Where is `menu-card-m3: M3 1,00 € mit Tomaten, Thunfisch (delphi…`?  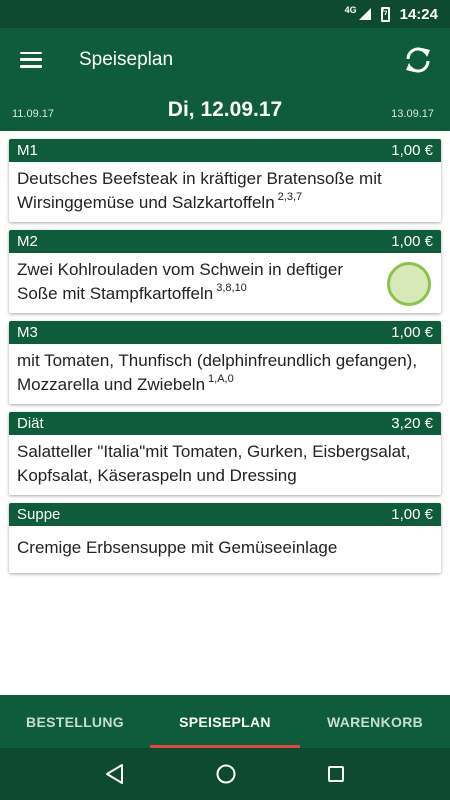
menu-card-m3: M3 1,00 € mit Tomaten, Thunfisch (delphi… is located at coordinates (225, 362).